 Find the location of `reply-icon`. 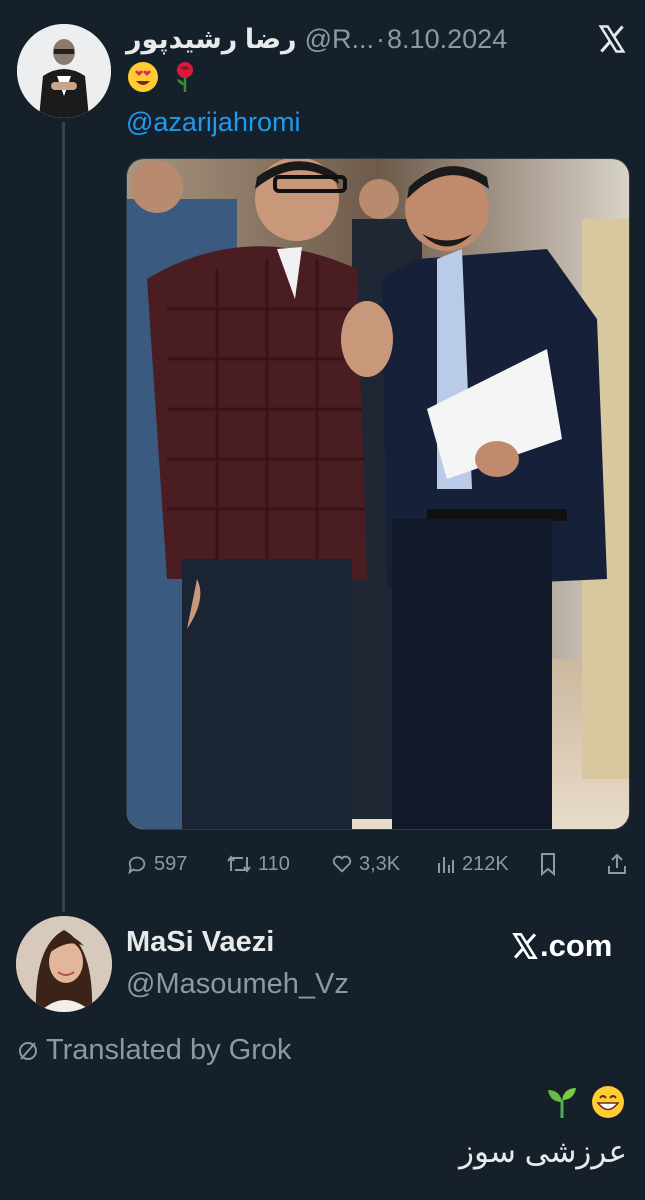

reply-icon is located at coordinates (137, 865).